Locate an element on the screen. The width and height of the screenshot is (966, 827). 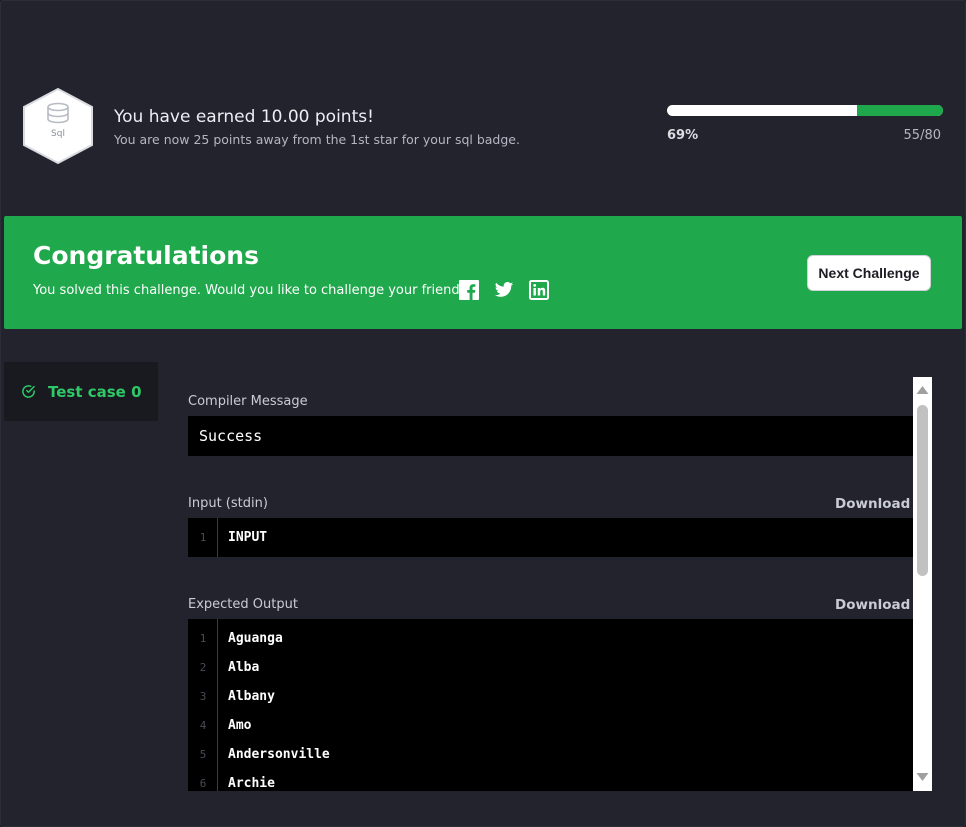
scroll-down-arrow-icon is located at coordinates (922, 777).